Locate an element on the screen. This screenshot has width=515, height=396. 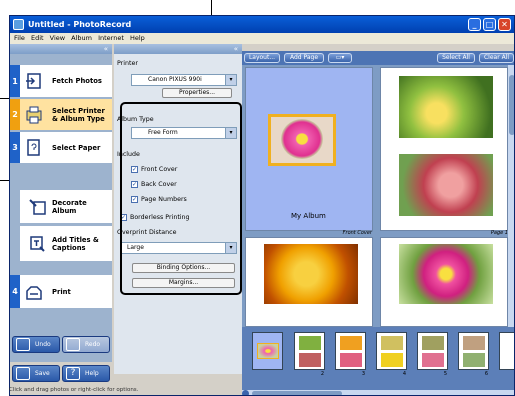
undo-icon is located at coordinates (23, 344).